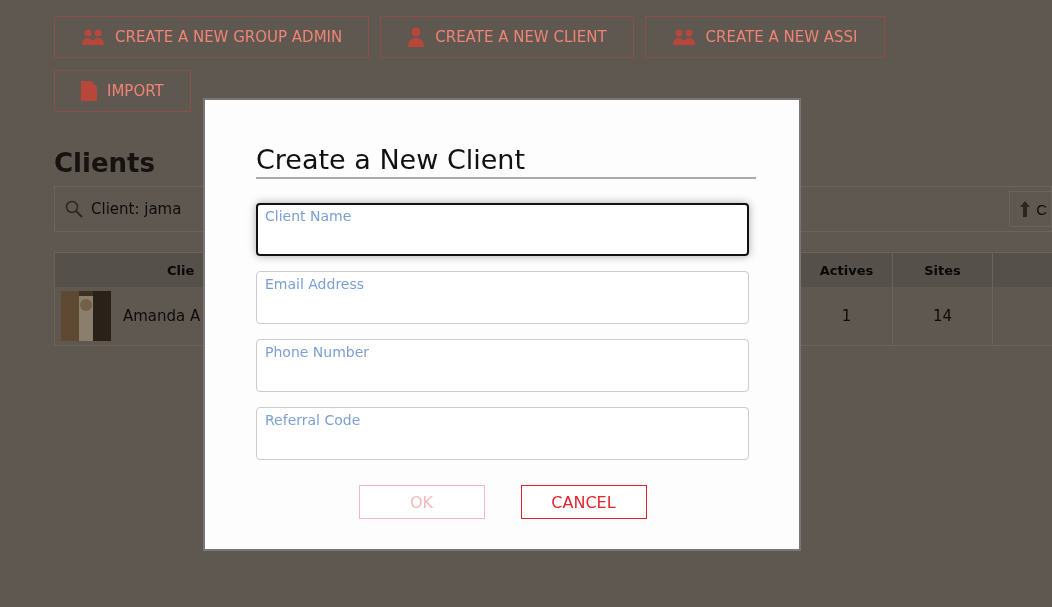  Describe the element at coordinates (212, 37) in the screenshot. I see `create-button: CREATE A NEW GROUP ADMIN` at that location.